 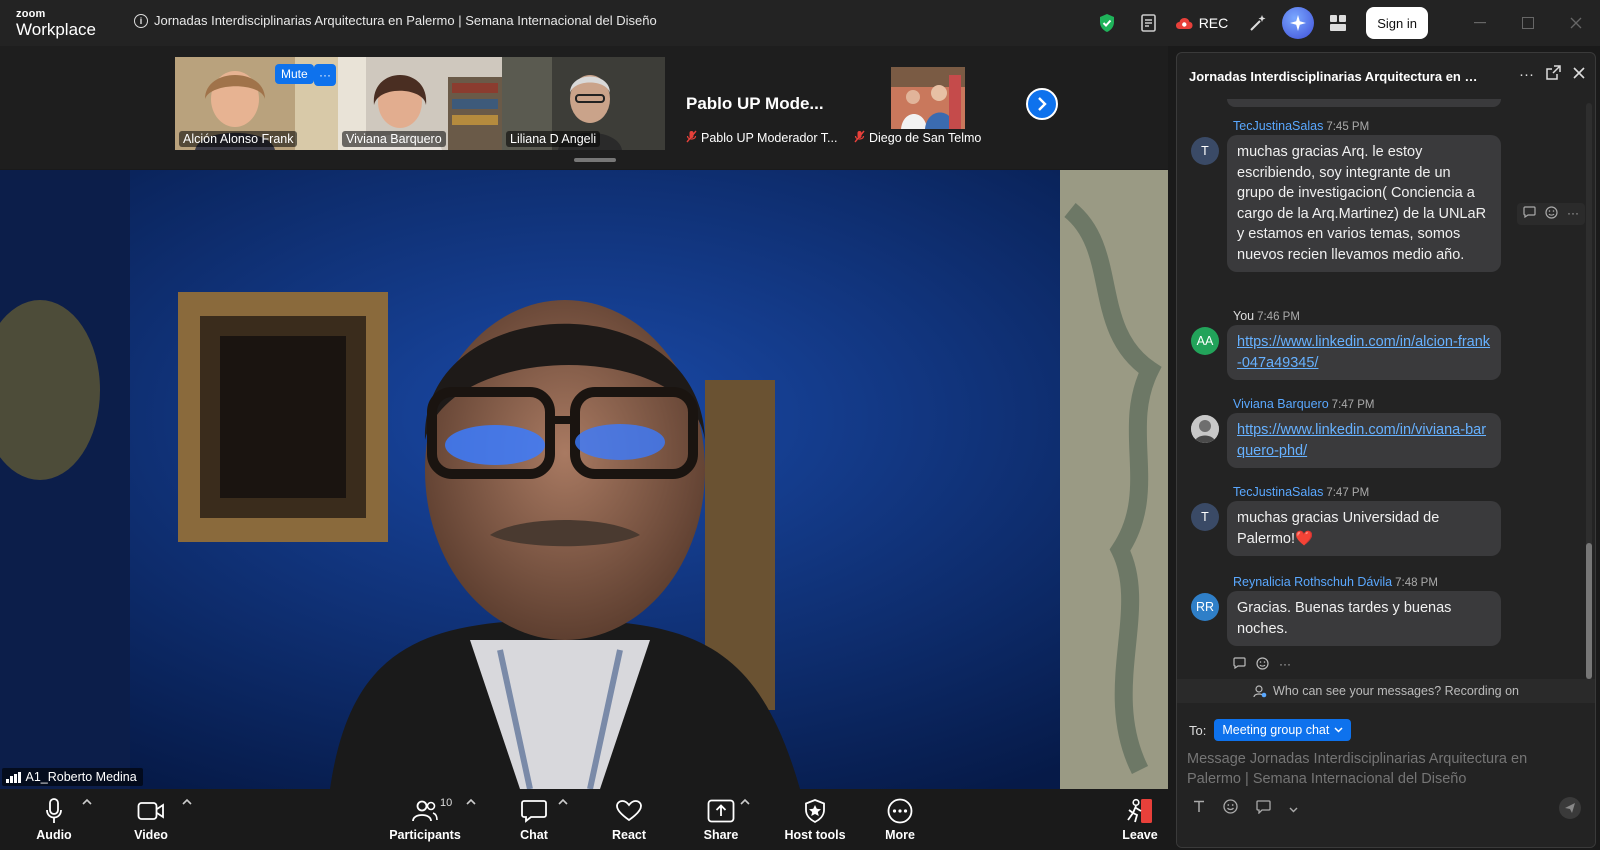 I want to click on message-sender: Viviana Barquero 7:47 PM, so click(x=1304, y=404).